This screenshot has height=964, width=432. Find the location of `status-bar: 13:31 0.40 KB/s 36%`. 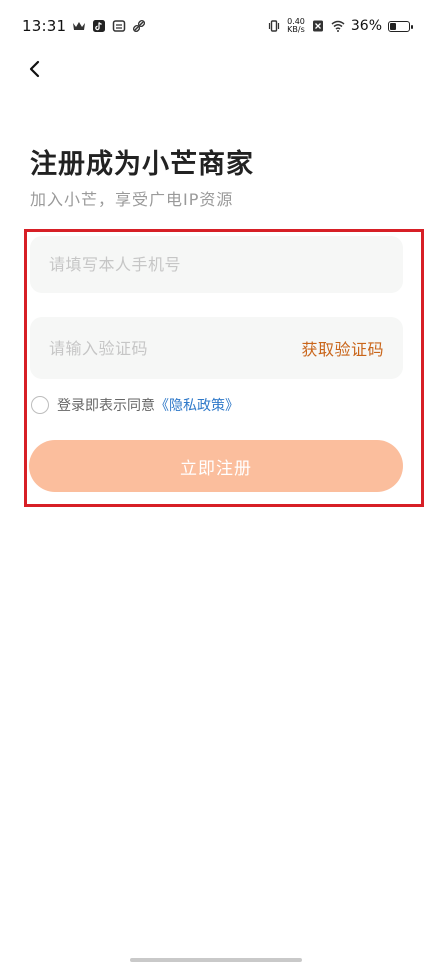

status-bar: 13:31 0.40 KB/s 36% is located at coordinates (216, 26).